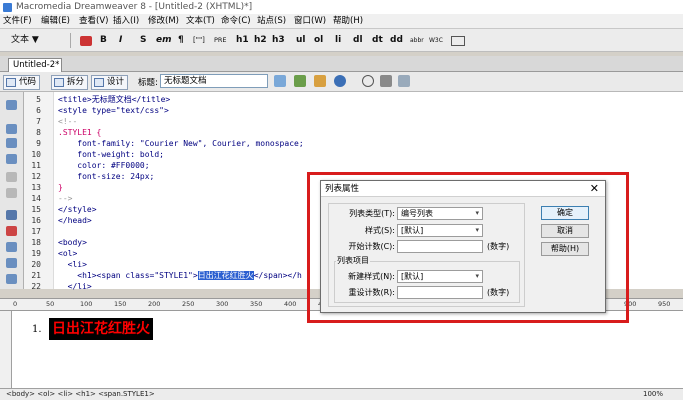 Image resolution: width=683 pixels, height=400 pixels. Describe the element at coordinates (440, 213) in the screenshot. I see `list-type-select: 编号列表 ▾` at that location.